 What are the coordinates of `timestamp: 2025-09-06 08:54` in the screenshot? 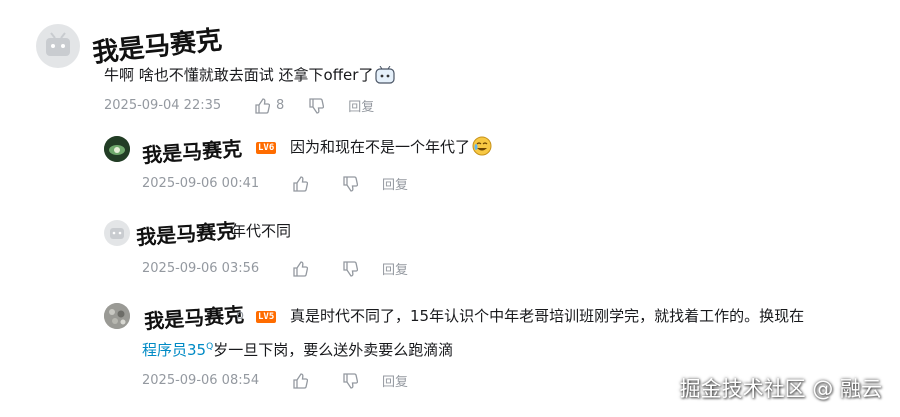 It's located at (201, 380).